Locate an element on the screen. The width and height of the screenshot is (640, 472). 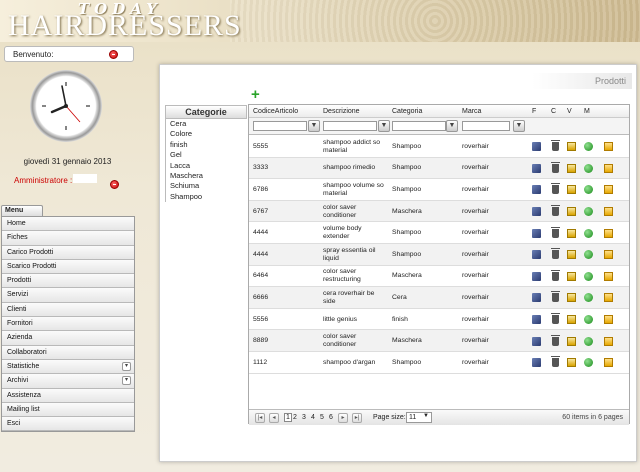
menu-item: Fornitori is located at coordinates (68, 324).